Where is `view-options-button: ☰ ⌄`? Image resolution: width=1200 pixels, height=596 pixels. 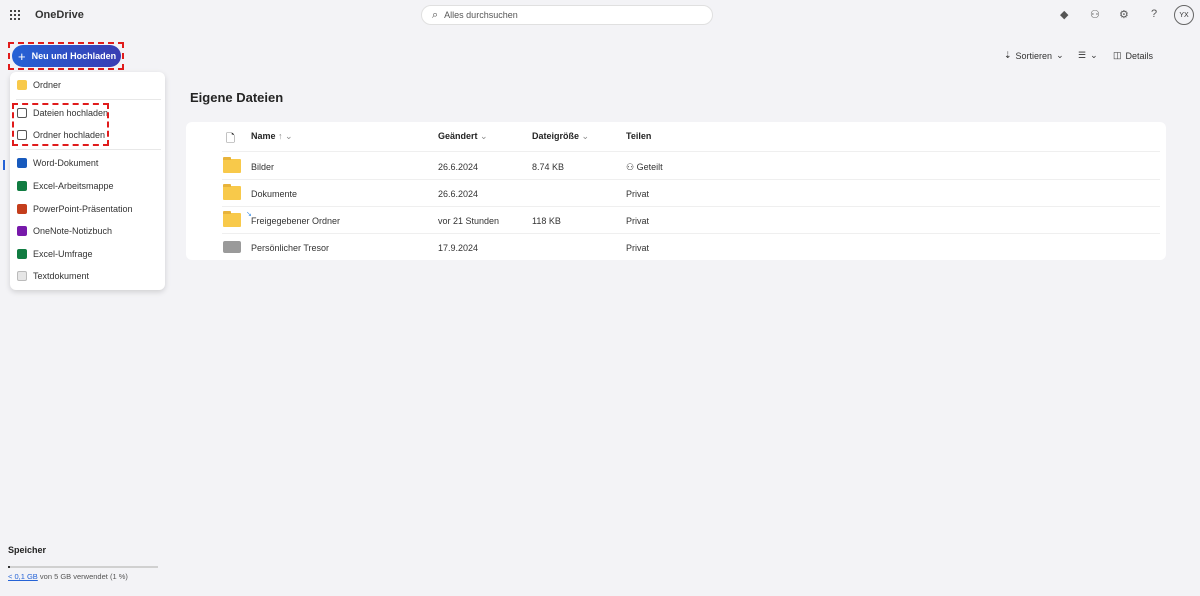
view-options-button: ☰ ⌄ is located at coordinates (1088, 55).